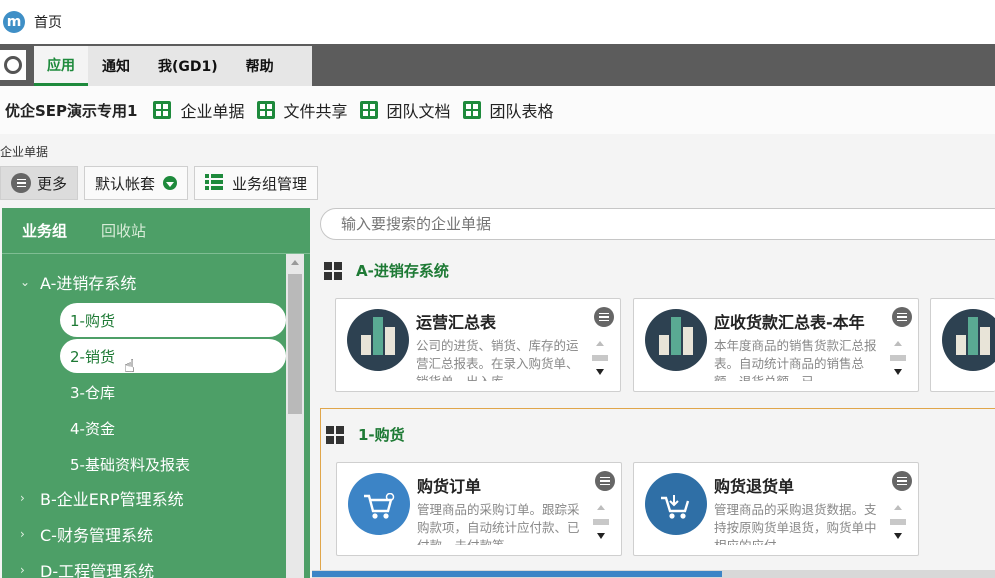  What do you see at coordinates (795, 359) in the screenshot?
I see `card-description: 本年度商品的销售货款汇总报表。自动统计商品的销售总额、退货总额、已` at bounding box center [795, 359].